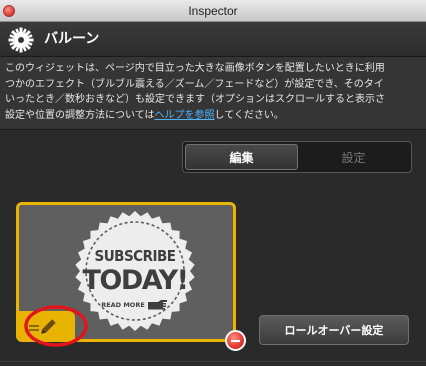 This screenshot has height=366, width=426. I want to click on gear-icon, so click(21, 40).